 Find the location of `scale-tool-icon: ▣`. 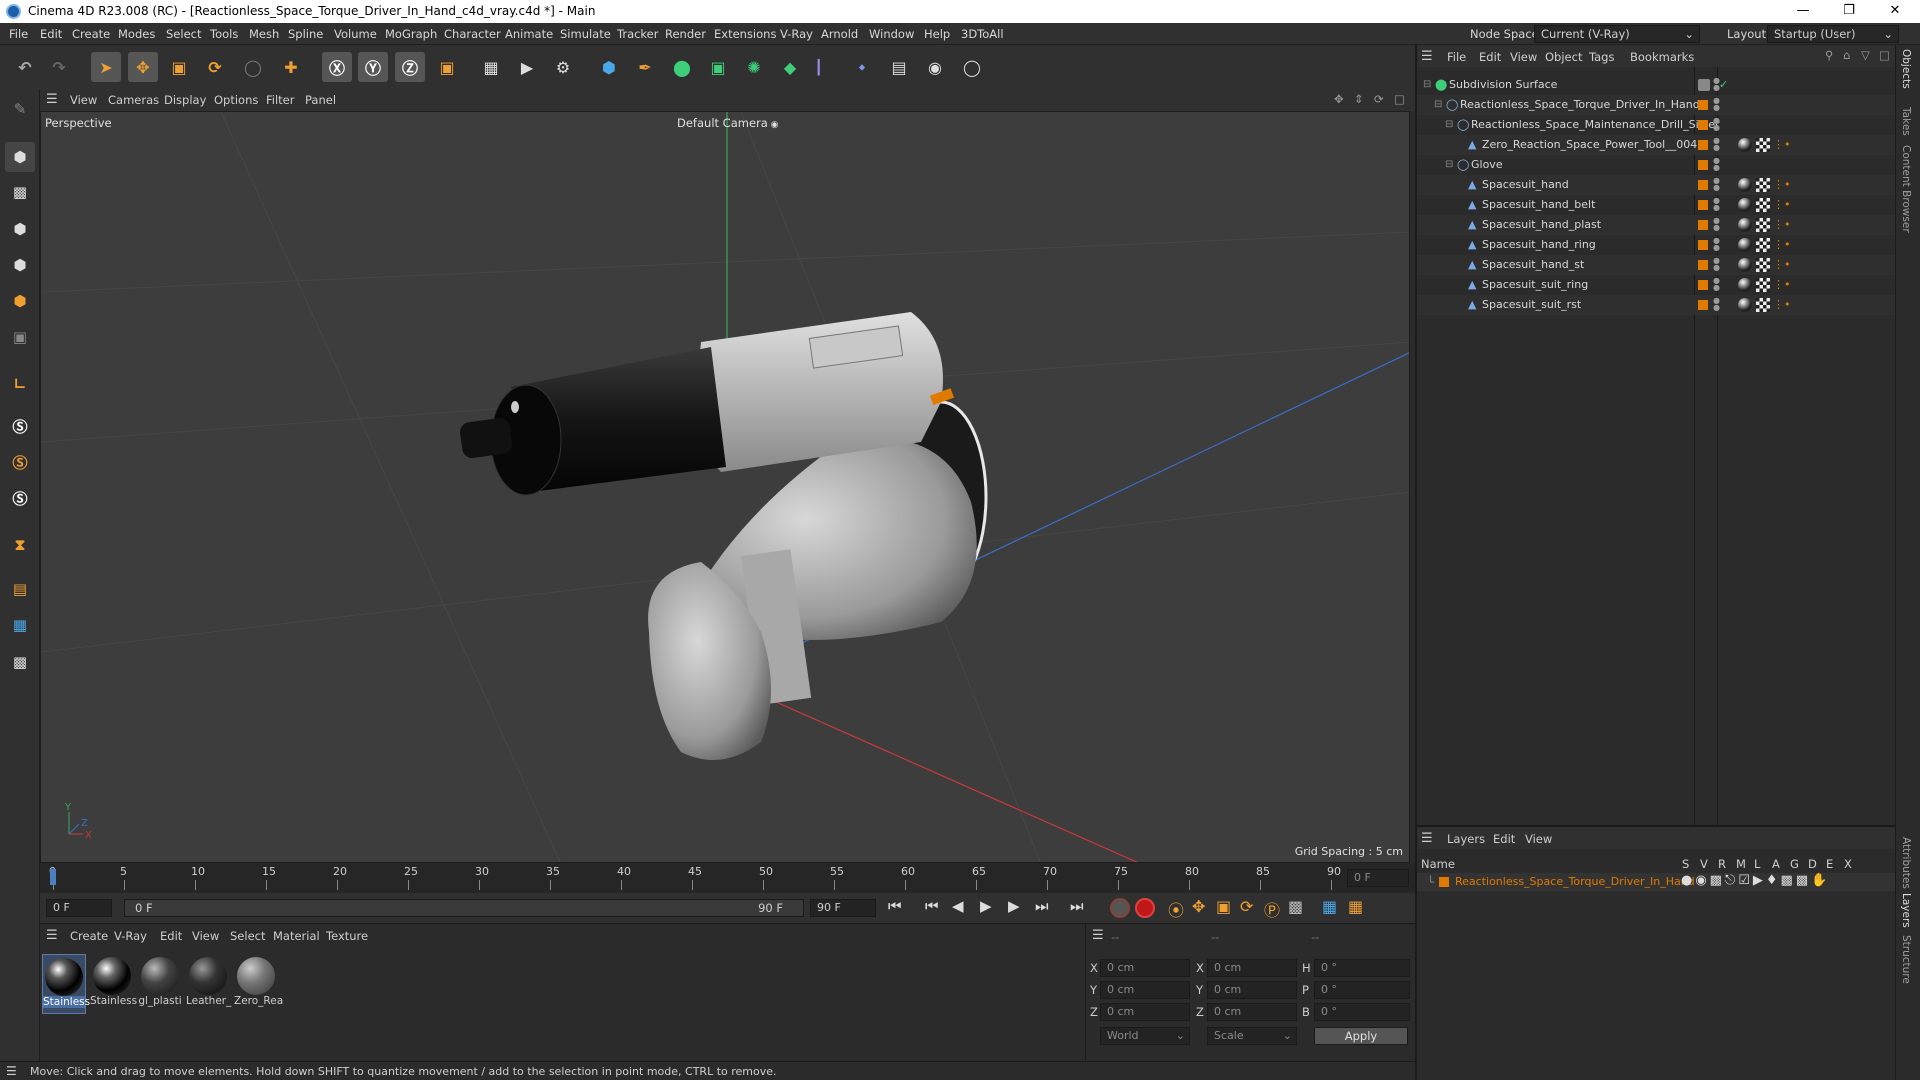

scale-tool-icon: ▣ is located at coordinates (179, 67).